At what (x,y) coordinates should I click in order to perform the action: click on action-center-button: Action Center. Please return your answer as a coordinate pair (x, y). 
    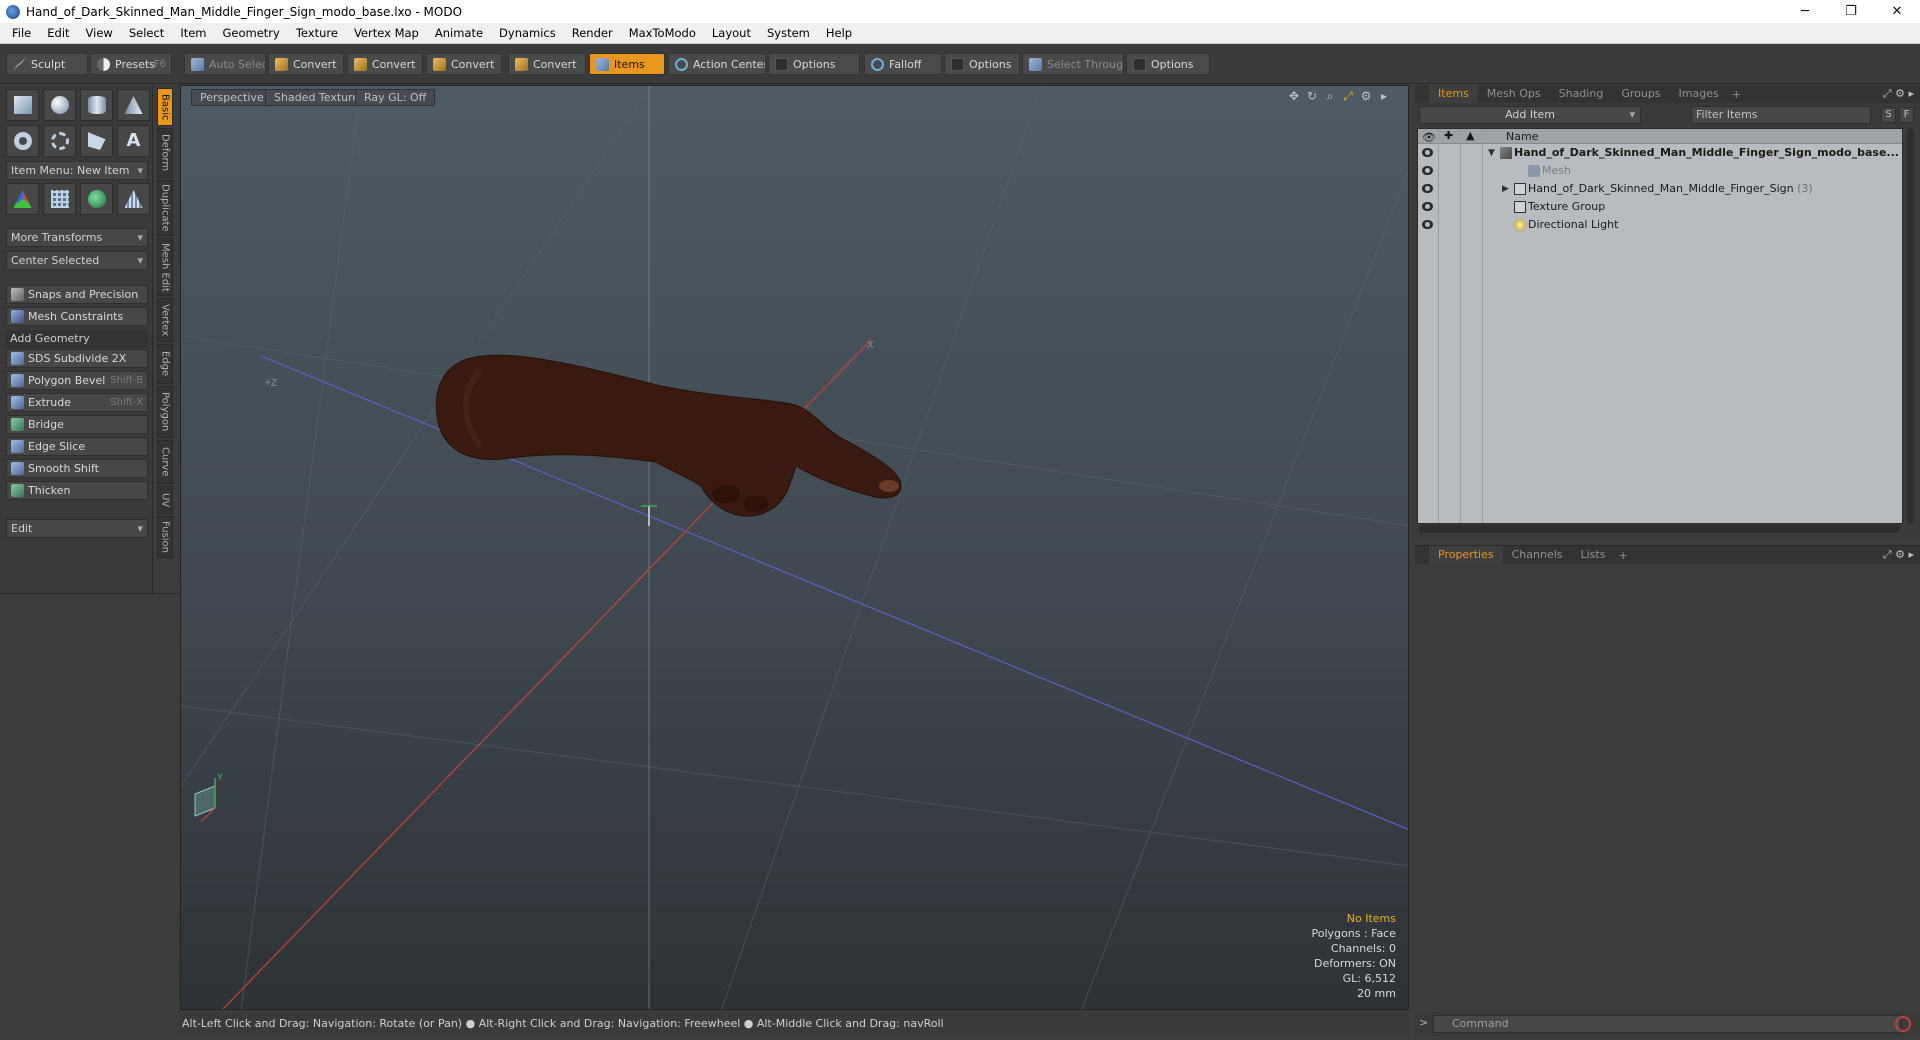
    Looking at the image, I should click on (717, 64).